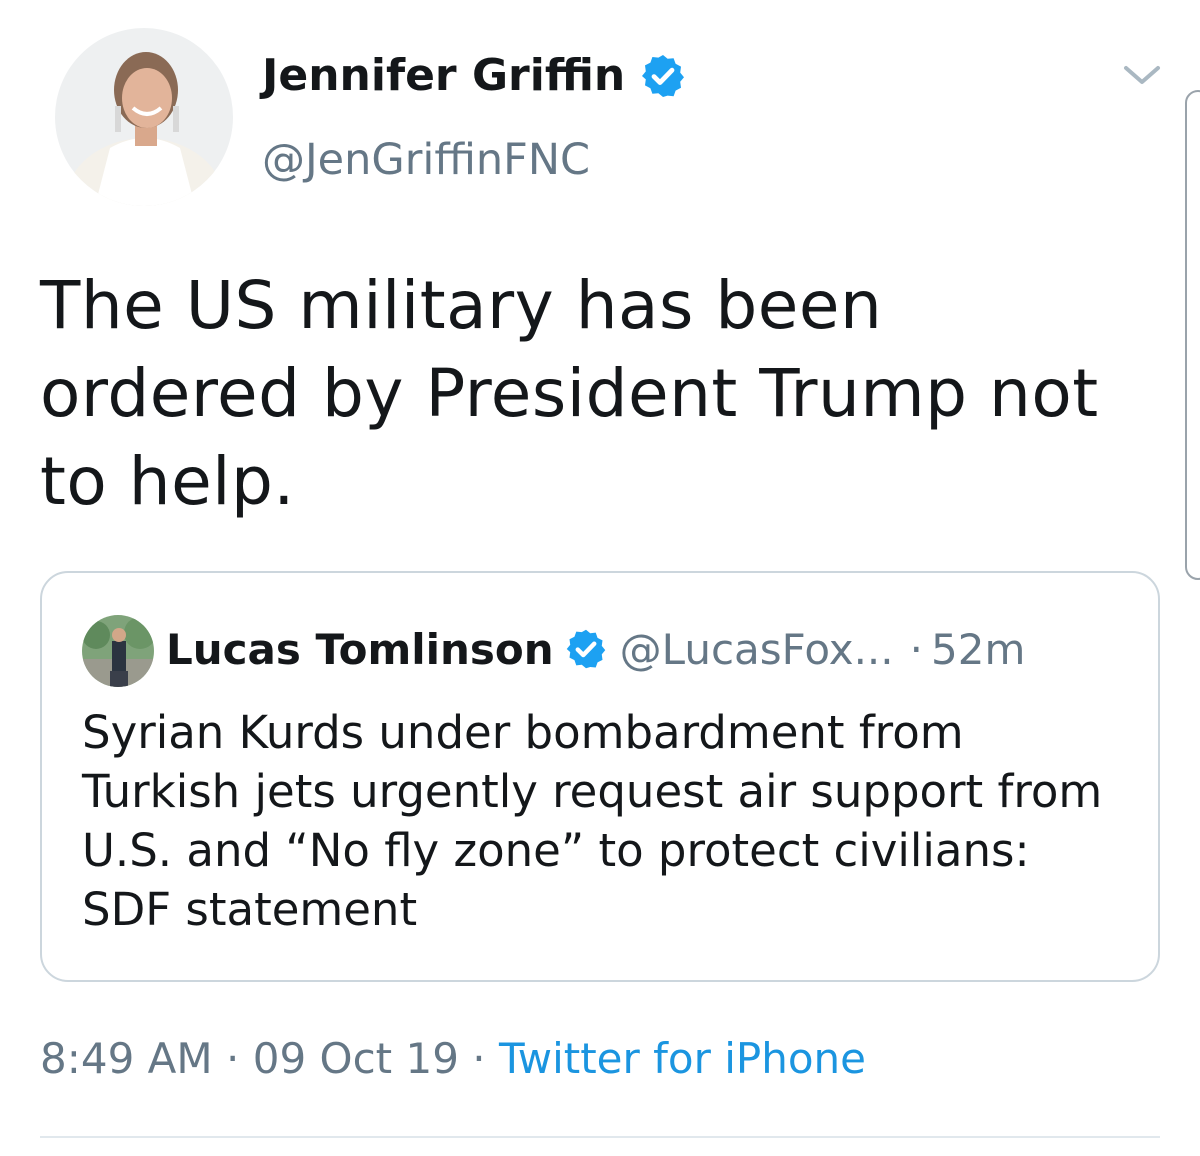 This screenshot has width=1200, height=1156. What do you see at coordinates (1142, 75) in the screenshot?
I see `chevron-down-icon` at bounding box center [1142, 75].